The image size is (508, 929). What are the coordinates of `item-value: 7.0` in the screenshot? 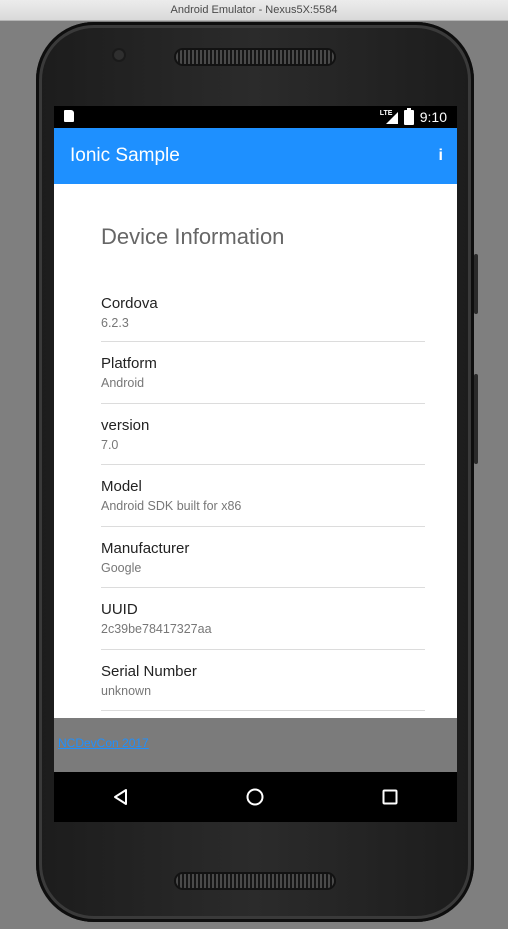 It's located at (110, 444).